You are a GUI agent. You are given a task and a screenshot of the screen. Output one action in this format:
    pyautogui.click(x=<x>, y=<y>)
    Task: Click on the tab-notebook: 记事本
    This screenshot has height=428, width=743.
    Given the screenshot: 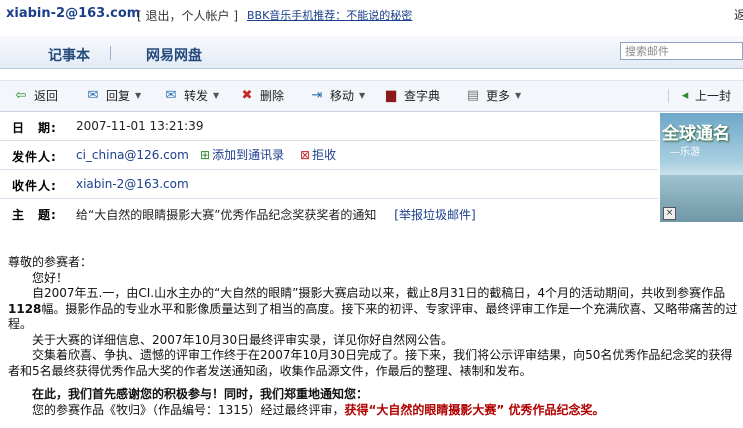 What is the action you would take?
    pyautogui.click(x=69, y=55)
    